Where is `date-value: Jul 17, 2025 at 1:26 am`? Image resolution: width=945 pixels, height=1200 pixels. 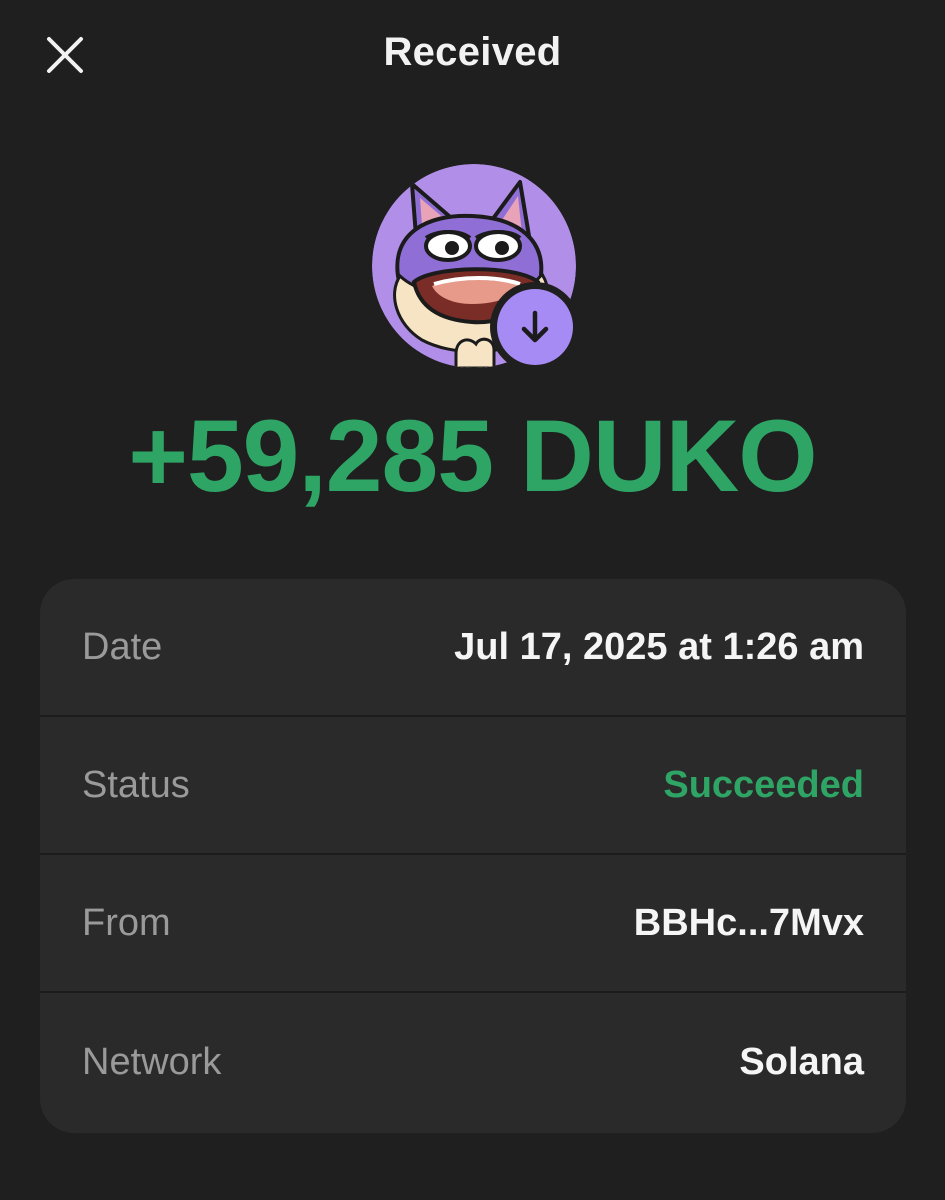
date-value: Jul 17, 2025 at 1:26 am is located at coordinates (659, 646).